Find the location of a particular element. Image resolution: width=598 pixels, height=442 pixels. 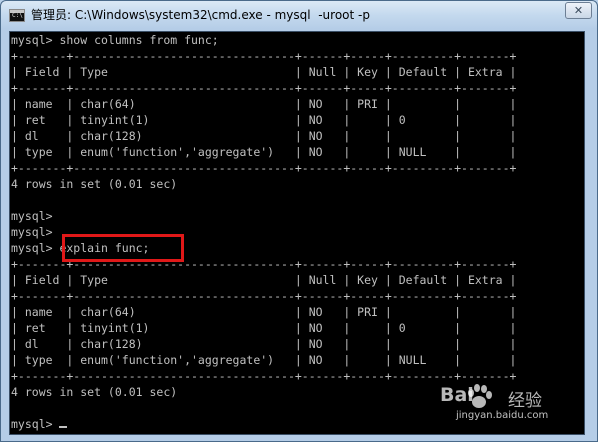

console-line: mysql> show columns from func; is located at coordinates (115, 40).